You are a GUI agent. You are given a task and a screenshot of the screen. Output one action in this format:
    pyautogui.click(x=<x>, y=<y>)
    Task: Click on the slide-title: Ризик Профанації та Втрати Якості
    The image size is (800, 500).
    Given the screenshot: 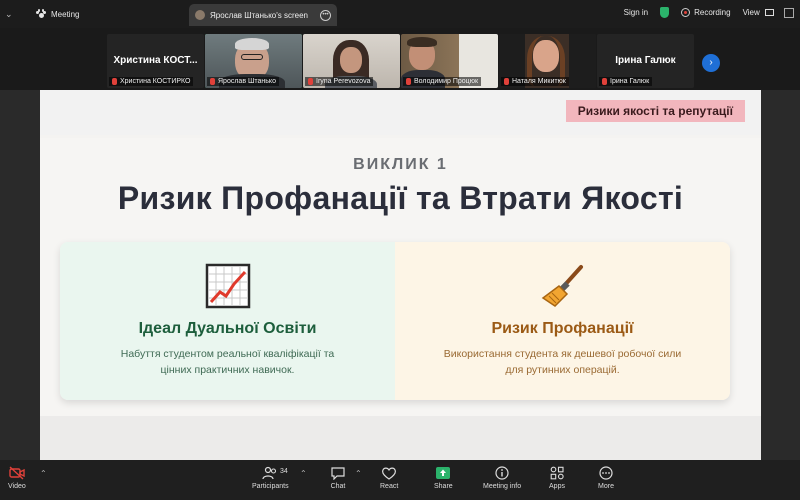 What is the action you would take?
    pyautogui.click(x=400, y=198)
    